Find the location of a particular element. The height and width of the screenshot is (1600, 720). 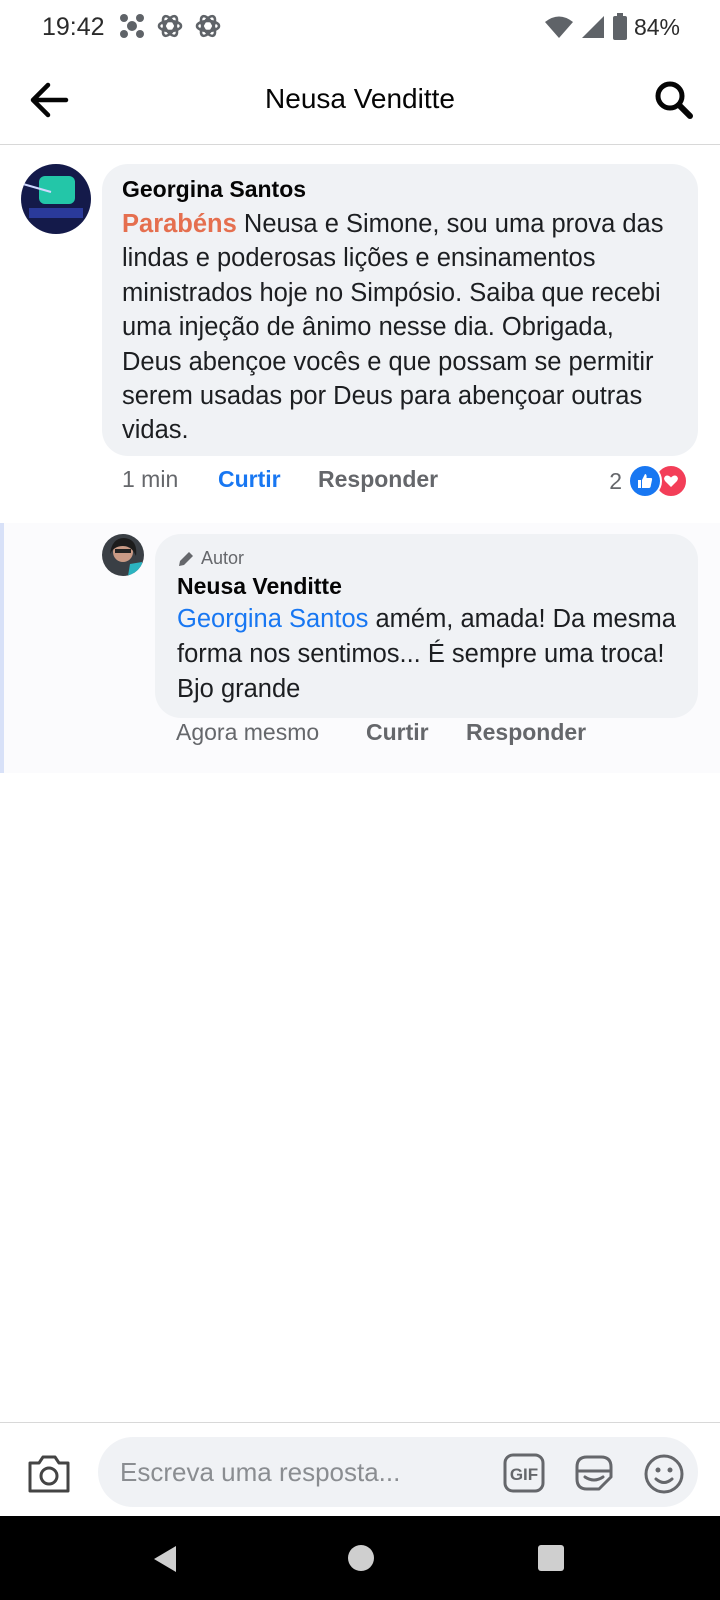

wifi-icon is located at coordinates (558, 27).